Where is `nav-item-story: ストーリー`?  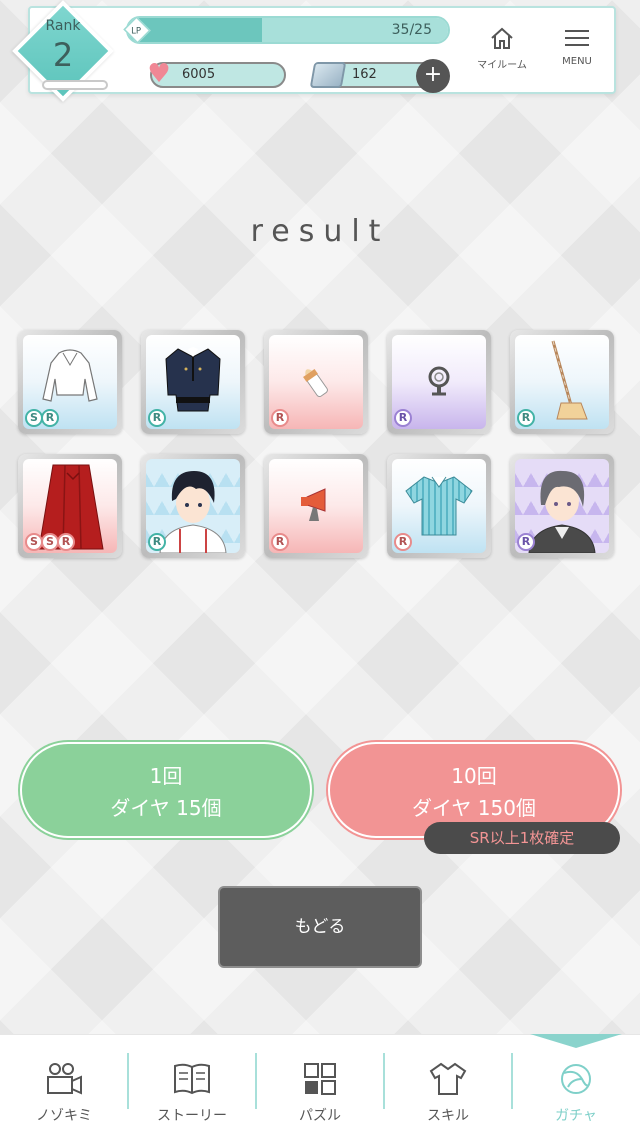
nav-item-story: ストーリー is located at coordinates (192, 1085).